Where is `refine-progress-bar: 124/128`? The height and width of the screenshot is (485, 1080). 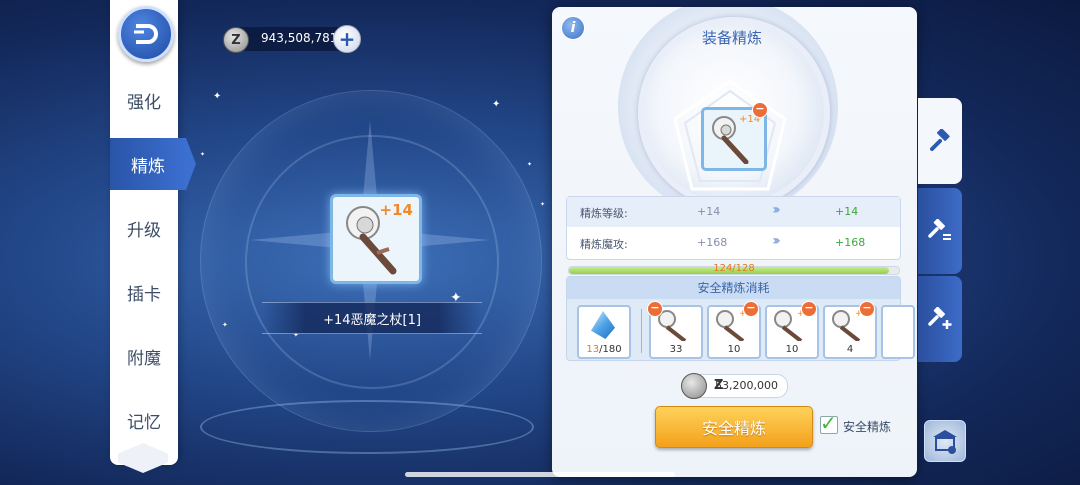 refine-progress-bar: 124/128 is located at coordinates (734, 269).